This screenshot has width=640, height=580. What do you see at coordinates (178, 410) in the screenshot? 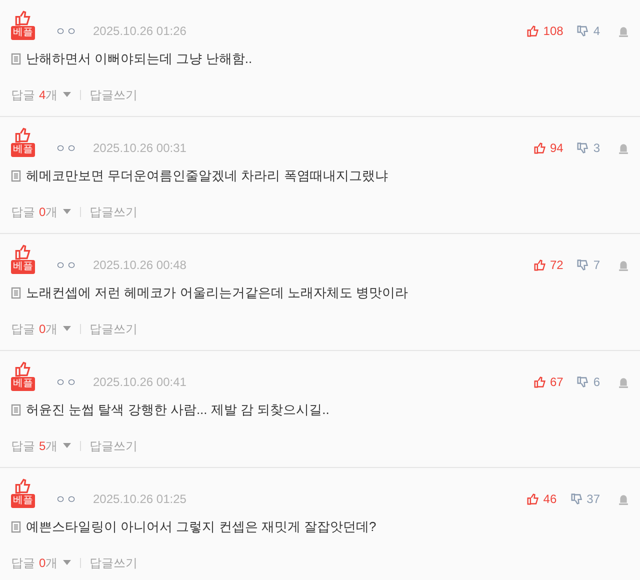
I see `comment-text: 허윤진 눈썹 탈색 강행한 사람... 제발 감 되찾으시길..` at bounding box center [178, 410].